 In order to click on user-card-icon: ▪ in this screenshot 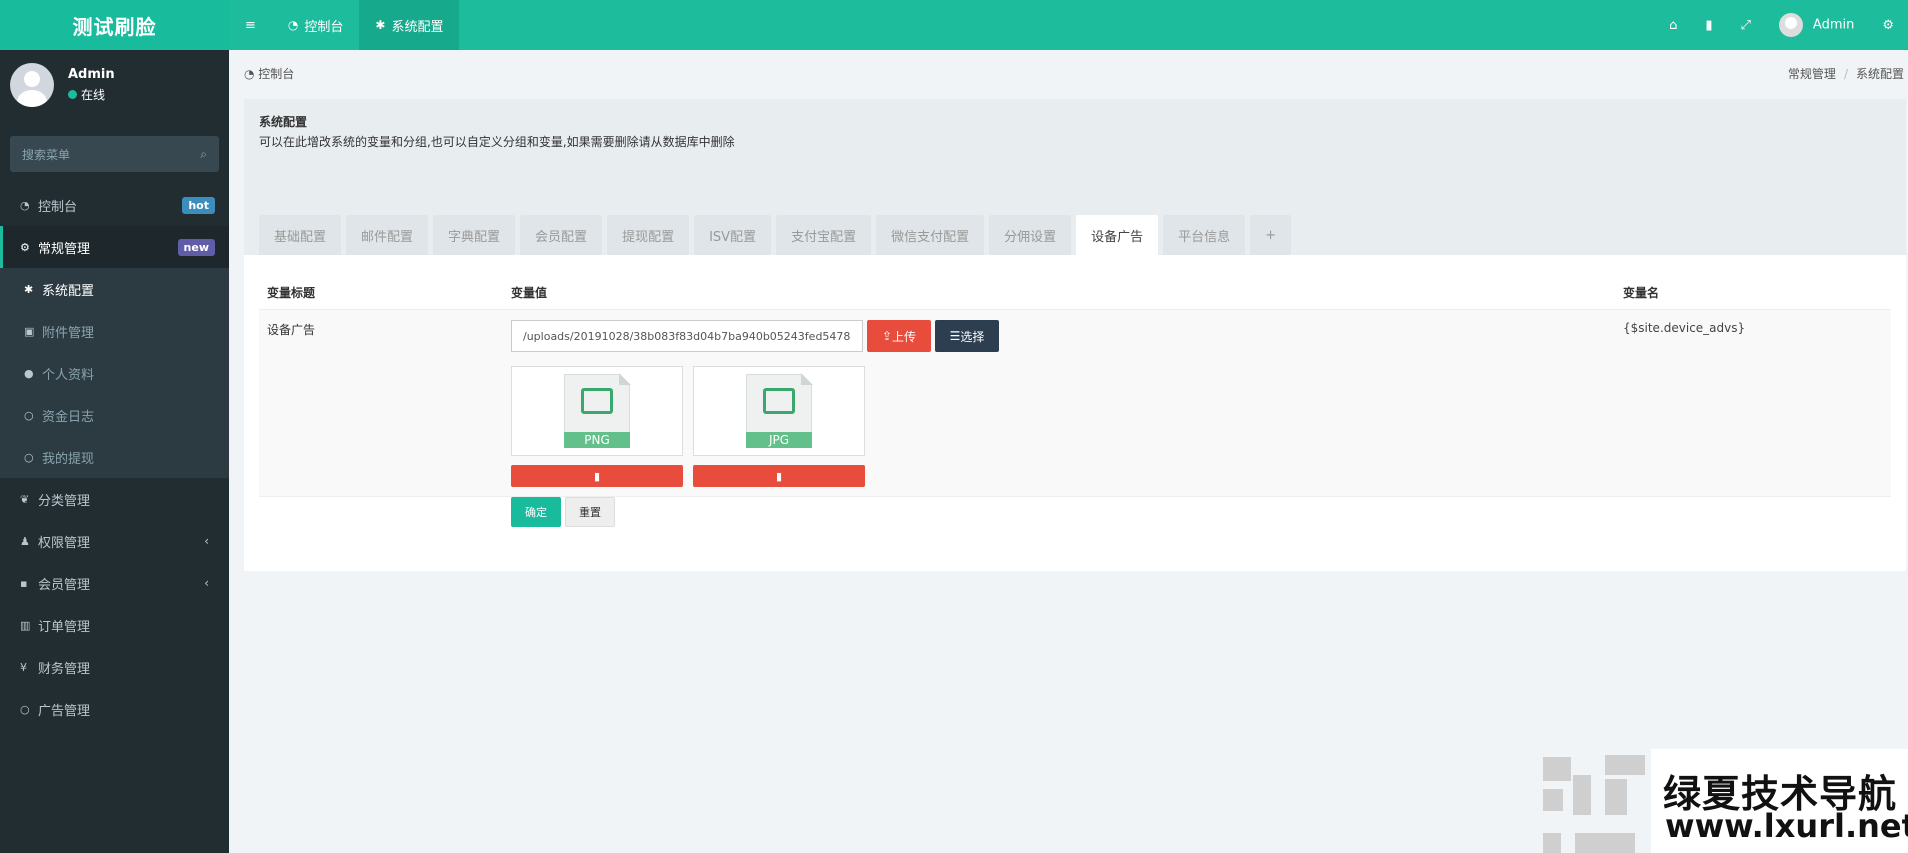, I will do `click(24, 583)`.